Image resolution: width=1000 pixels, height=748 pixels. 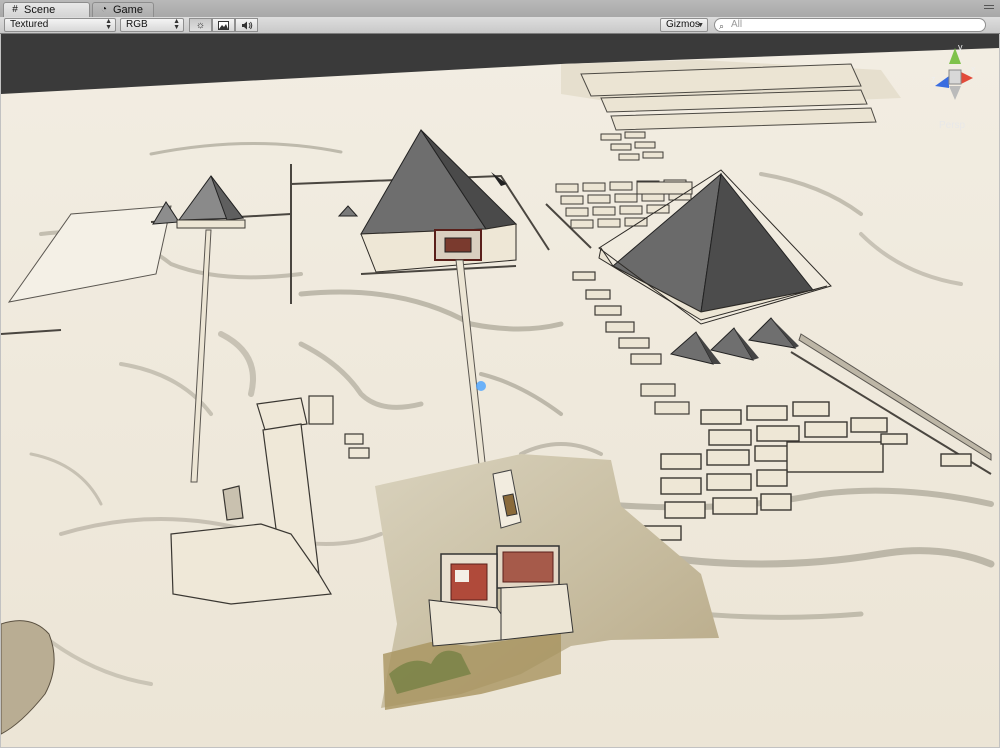 What do you see at coordinates (960, 47) in the screenshot?
I see `gizmo-y-label: y` at bounding box center [960, 47].